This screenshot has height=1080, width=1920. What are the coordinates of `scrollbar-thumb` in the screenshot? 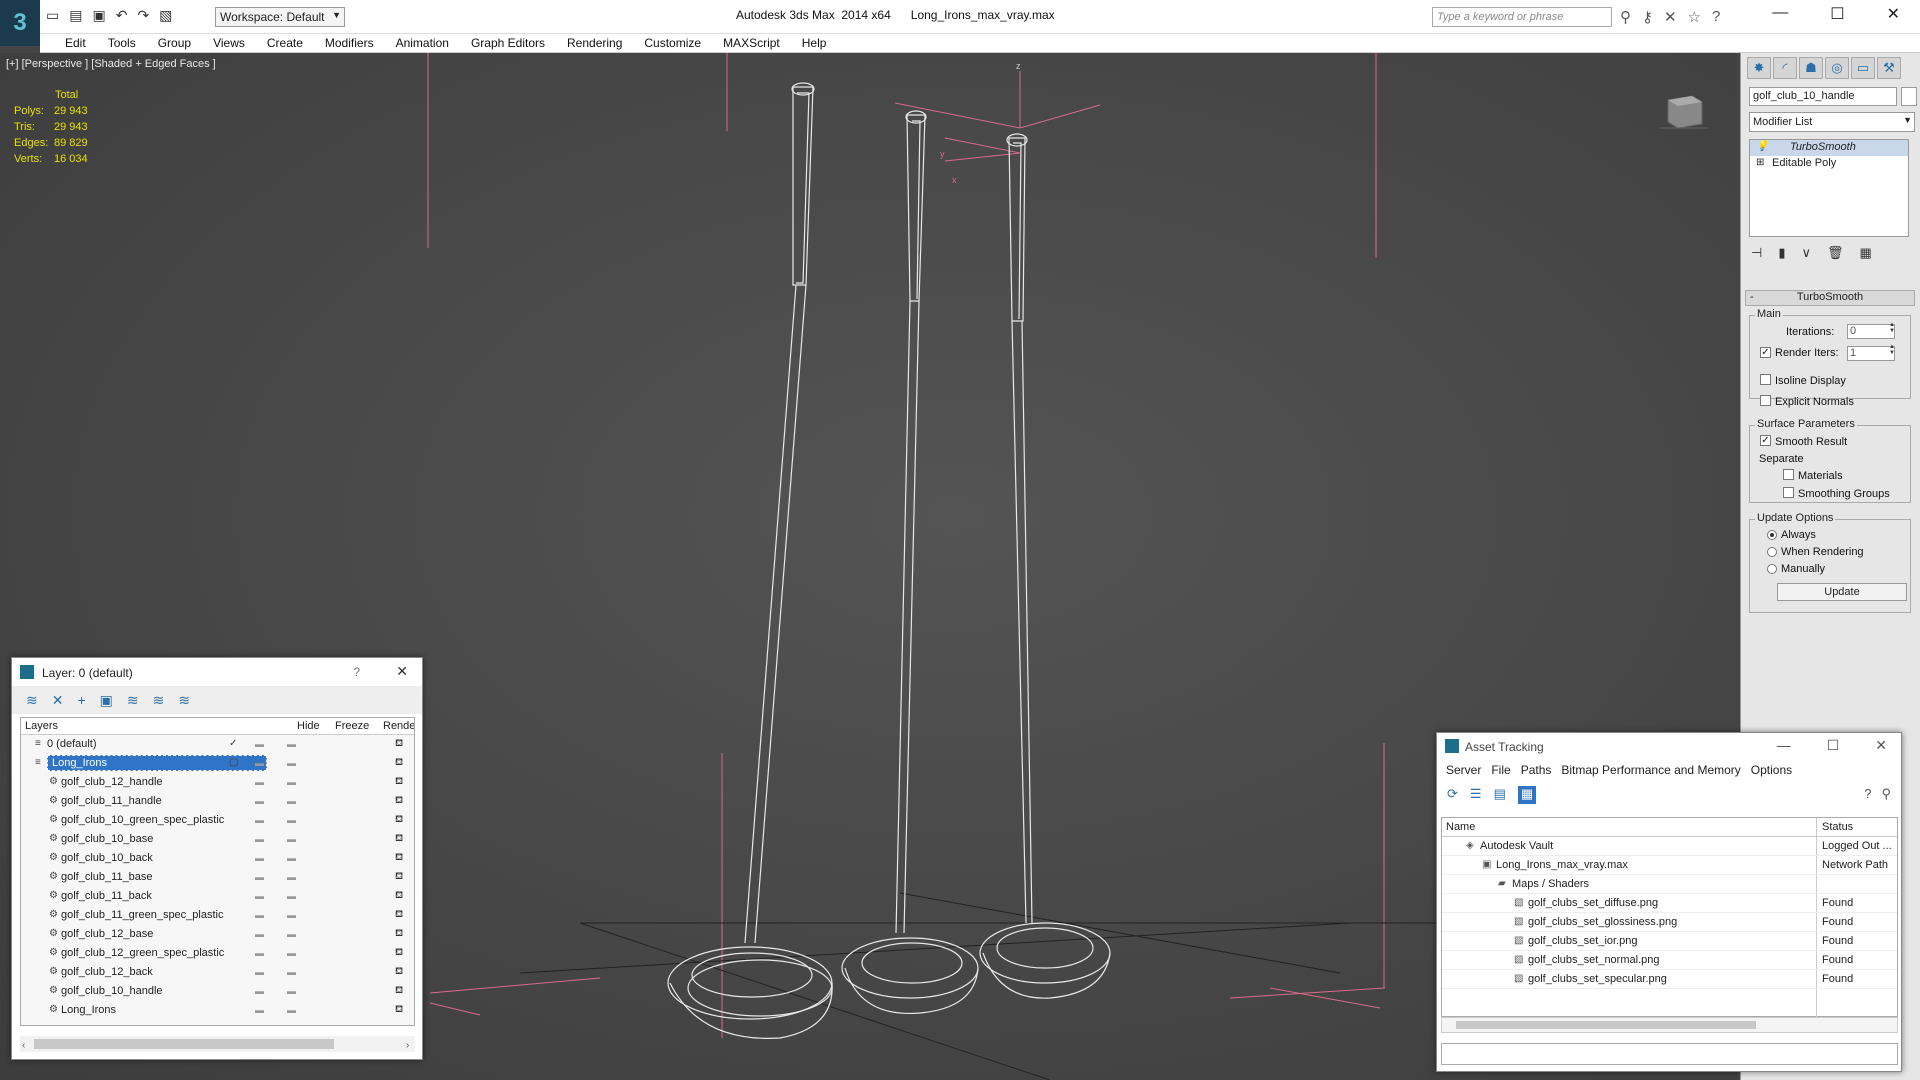 It's located at (1606, 1025).